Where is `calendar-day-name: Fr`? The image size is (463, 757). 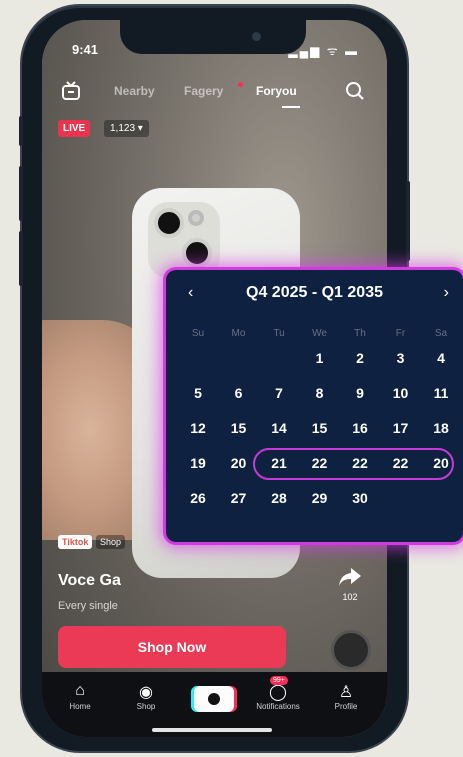 calendar-day-name: Fr is located at coordinates (400, 333).